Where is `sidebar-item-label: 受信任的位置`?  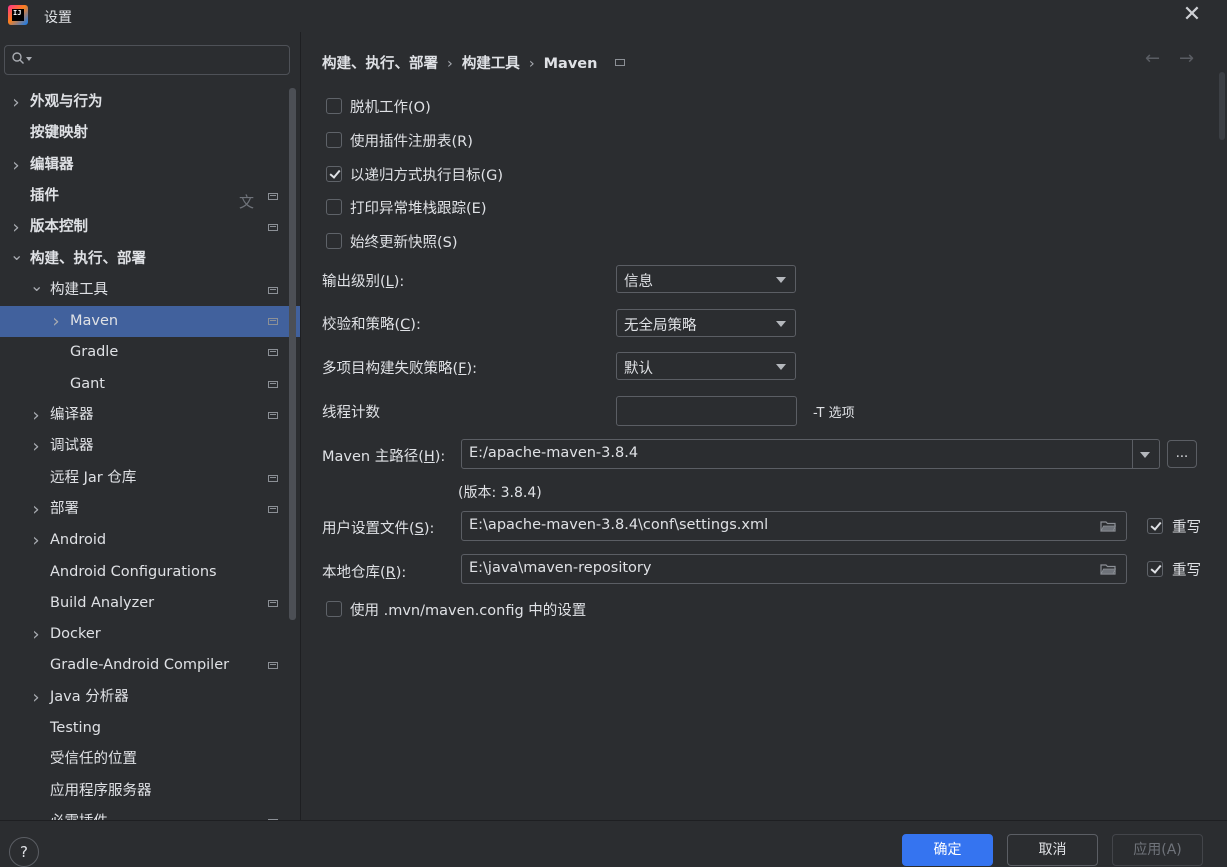
sidebar-item-label: 受信任的位置 is located at coordinates (93, 759).